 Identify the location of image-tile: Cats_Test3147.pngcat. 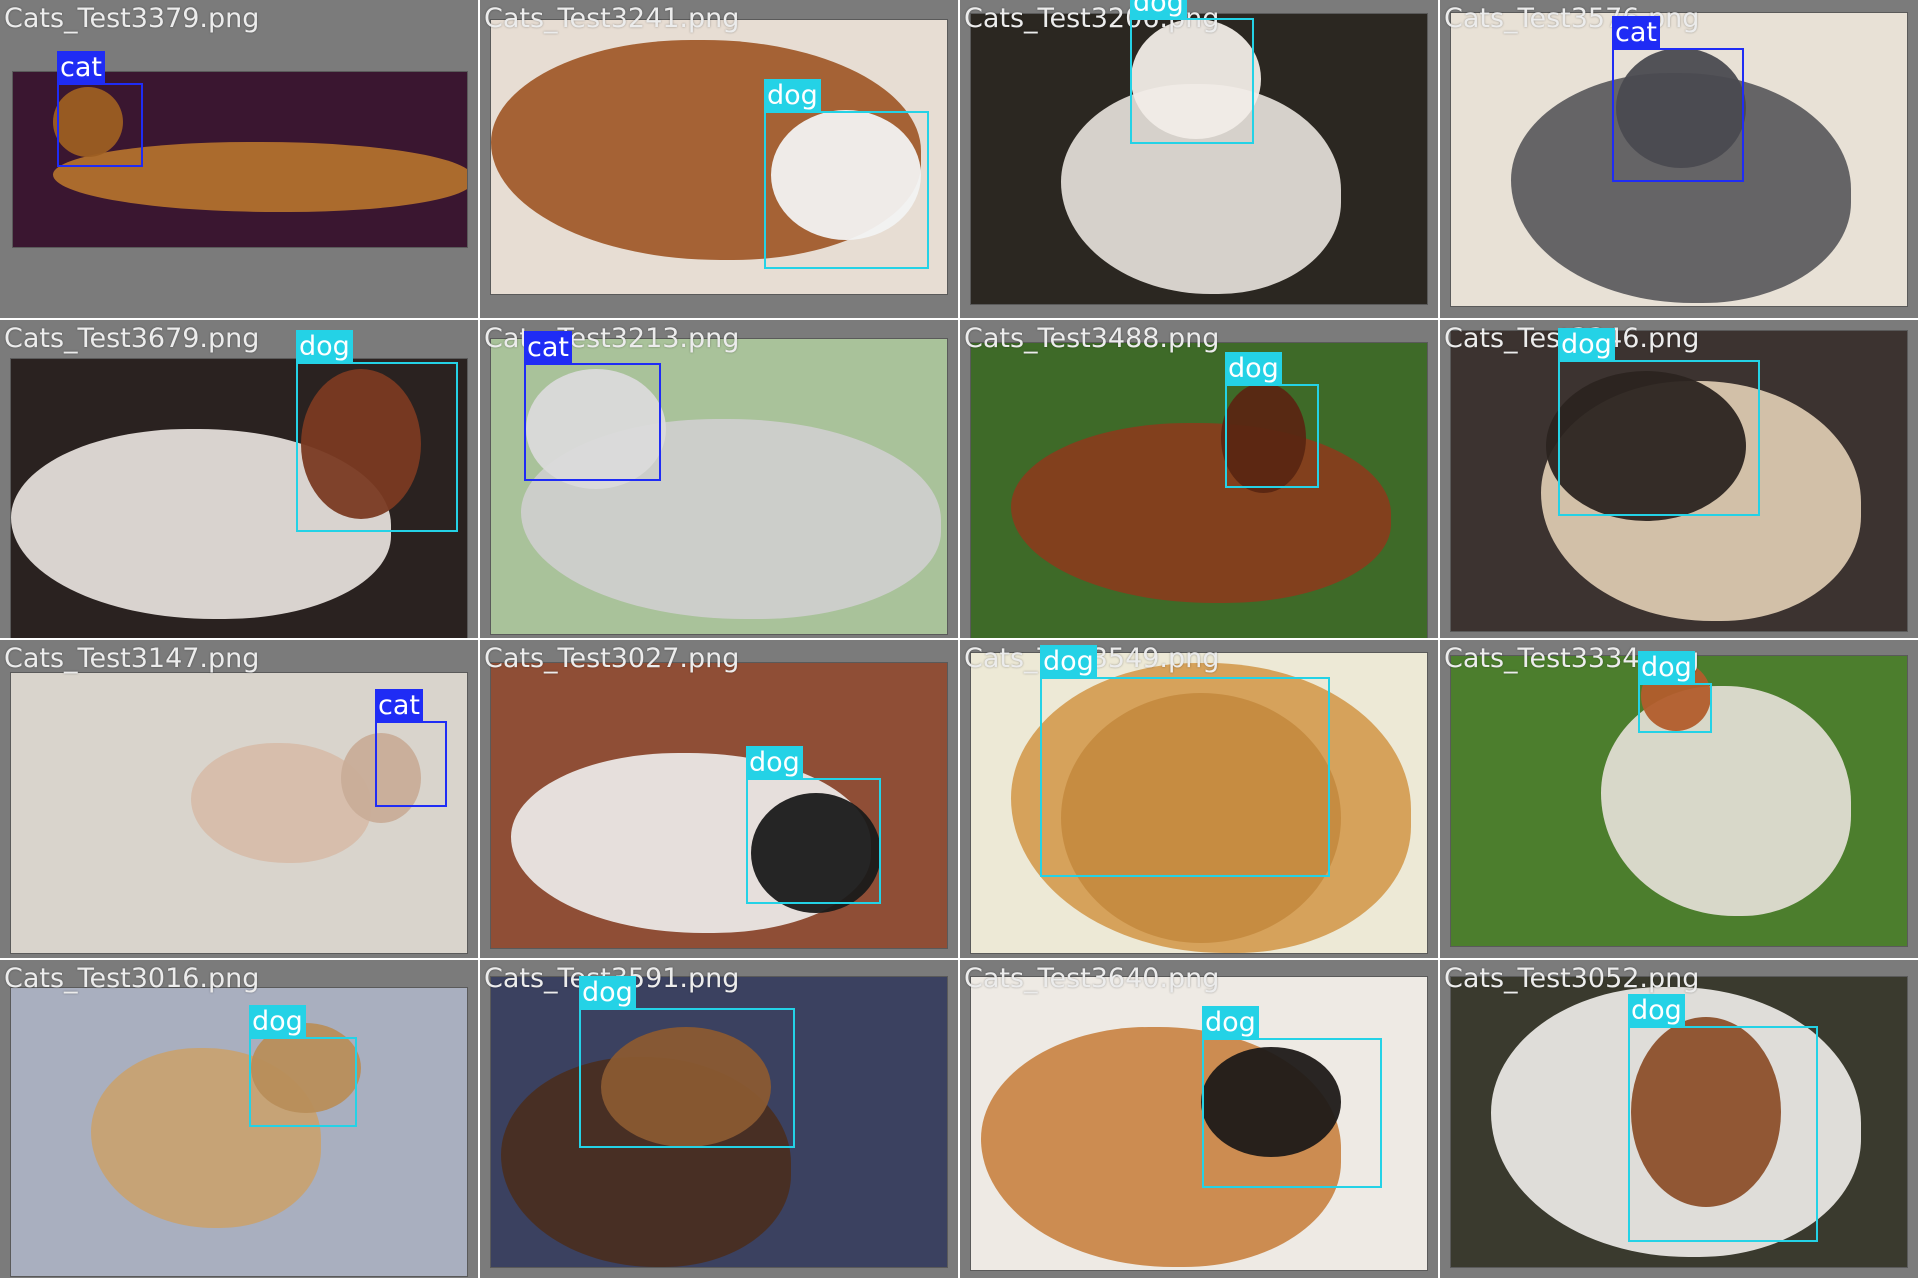
(239, 799).